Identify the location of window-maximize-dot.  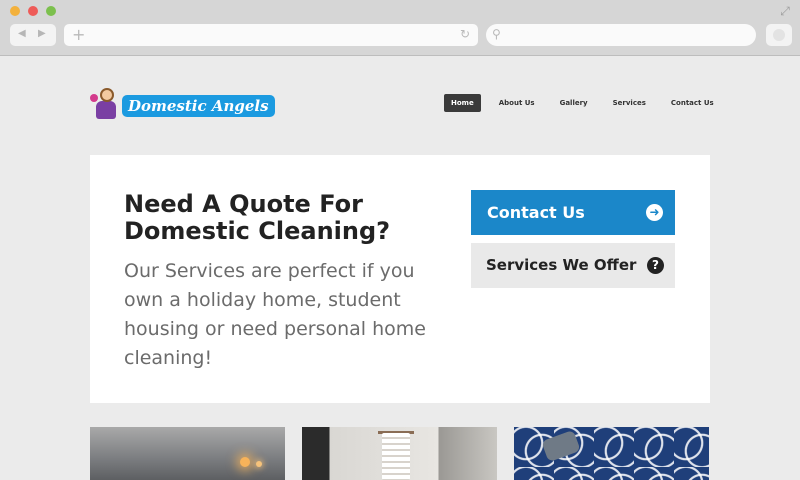
(51, 11).